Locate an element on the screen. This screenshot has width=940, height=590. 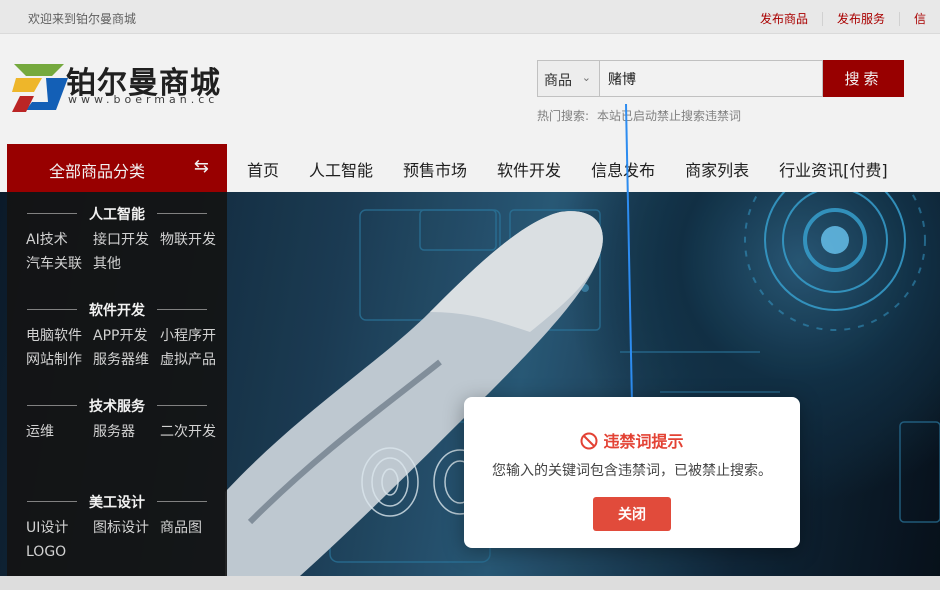
forbidden-word-dialog: 违禁词提示 您输入的关键词包含违禁词，已被禁止搜索。 关闭 is located at coordinates (632, 472).